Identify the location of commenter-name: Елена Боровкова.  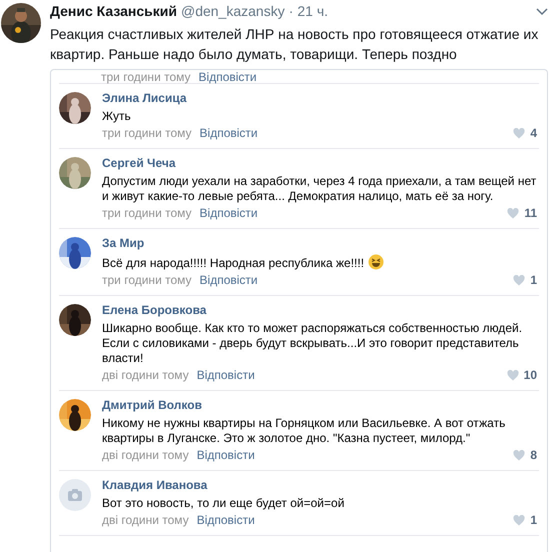
(320, 310).